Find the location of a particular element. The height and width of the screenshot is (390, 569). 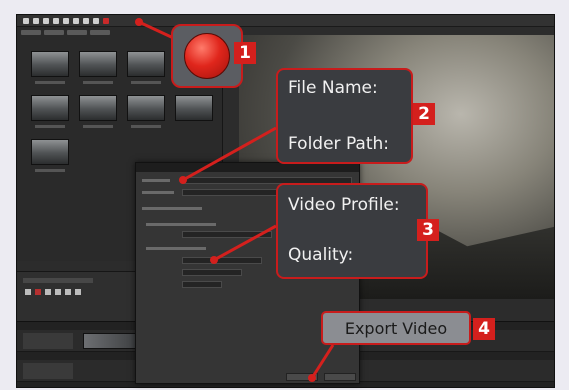

record-icon is located at coordinates (207, 56).